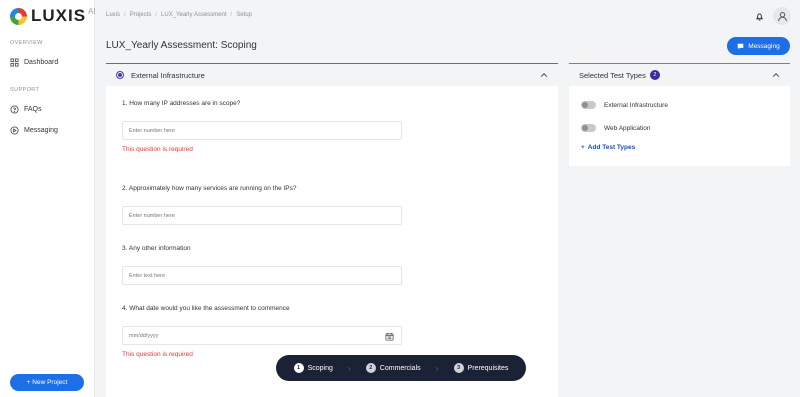 The width and height of the screenshot is (800, 397). I want to click on chat-icon, so click(740, 46).